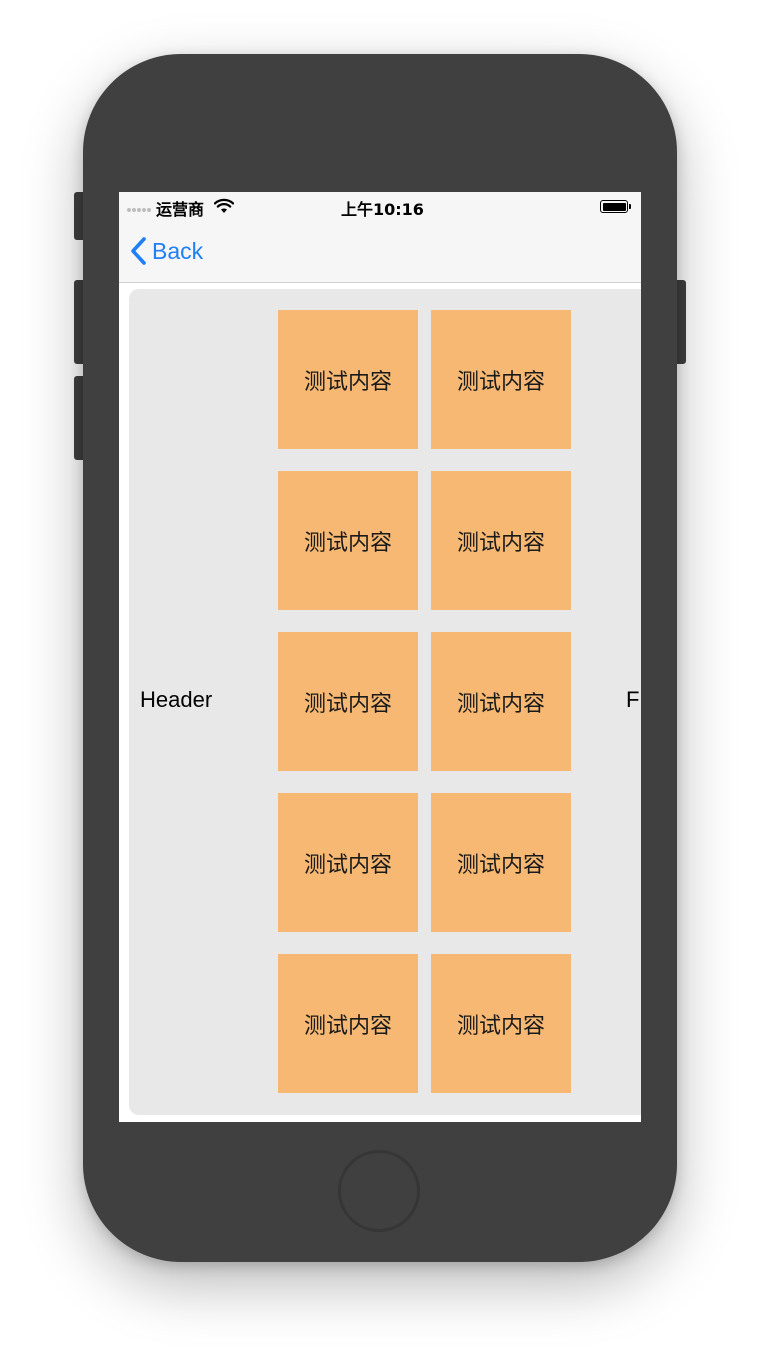  What do you see at coordinates (176, 699) in the screenshot?
I see `section-header: Header` at bounding box center [176, 699].